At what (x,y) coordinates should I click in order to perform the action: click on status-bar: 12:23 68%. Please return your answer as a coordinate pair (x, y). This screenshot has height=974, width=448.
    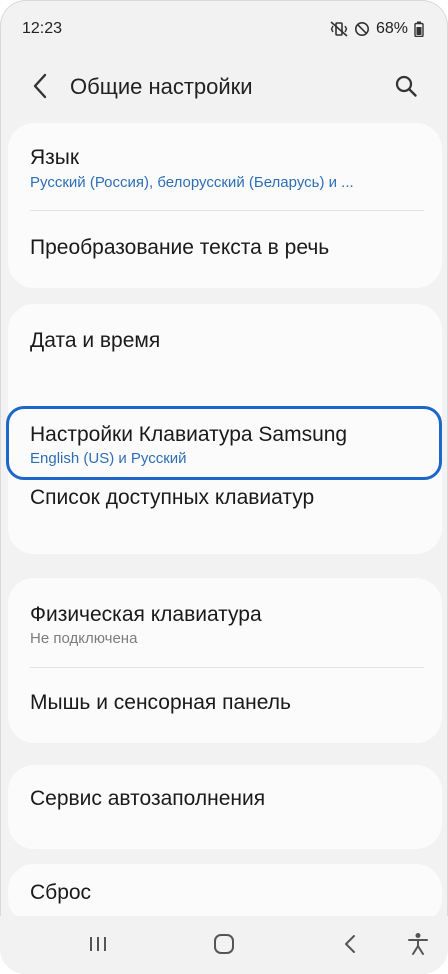
    Looking at the image, I should click on (224, 29).